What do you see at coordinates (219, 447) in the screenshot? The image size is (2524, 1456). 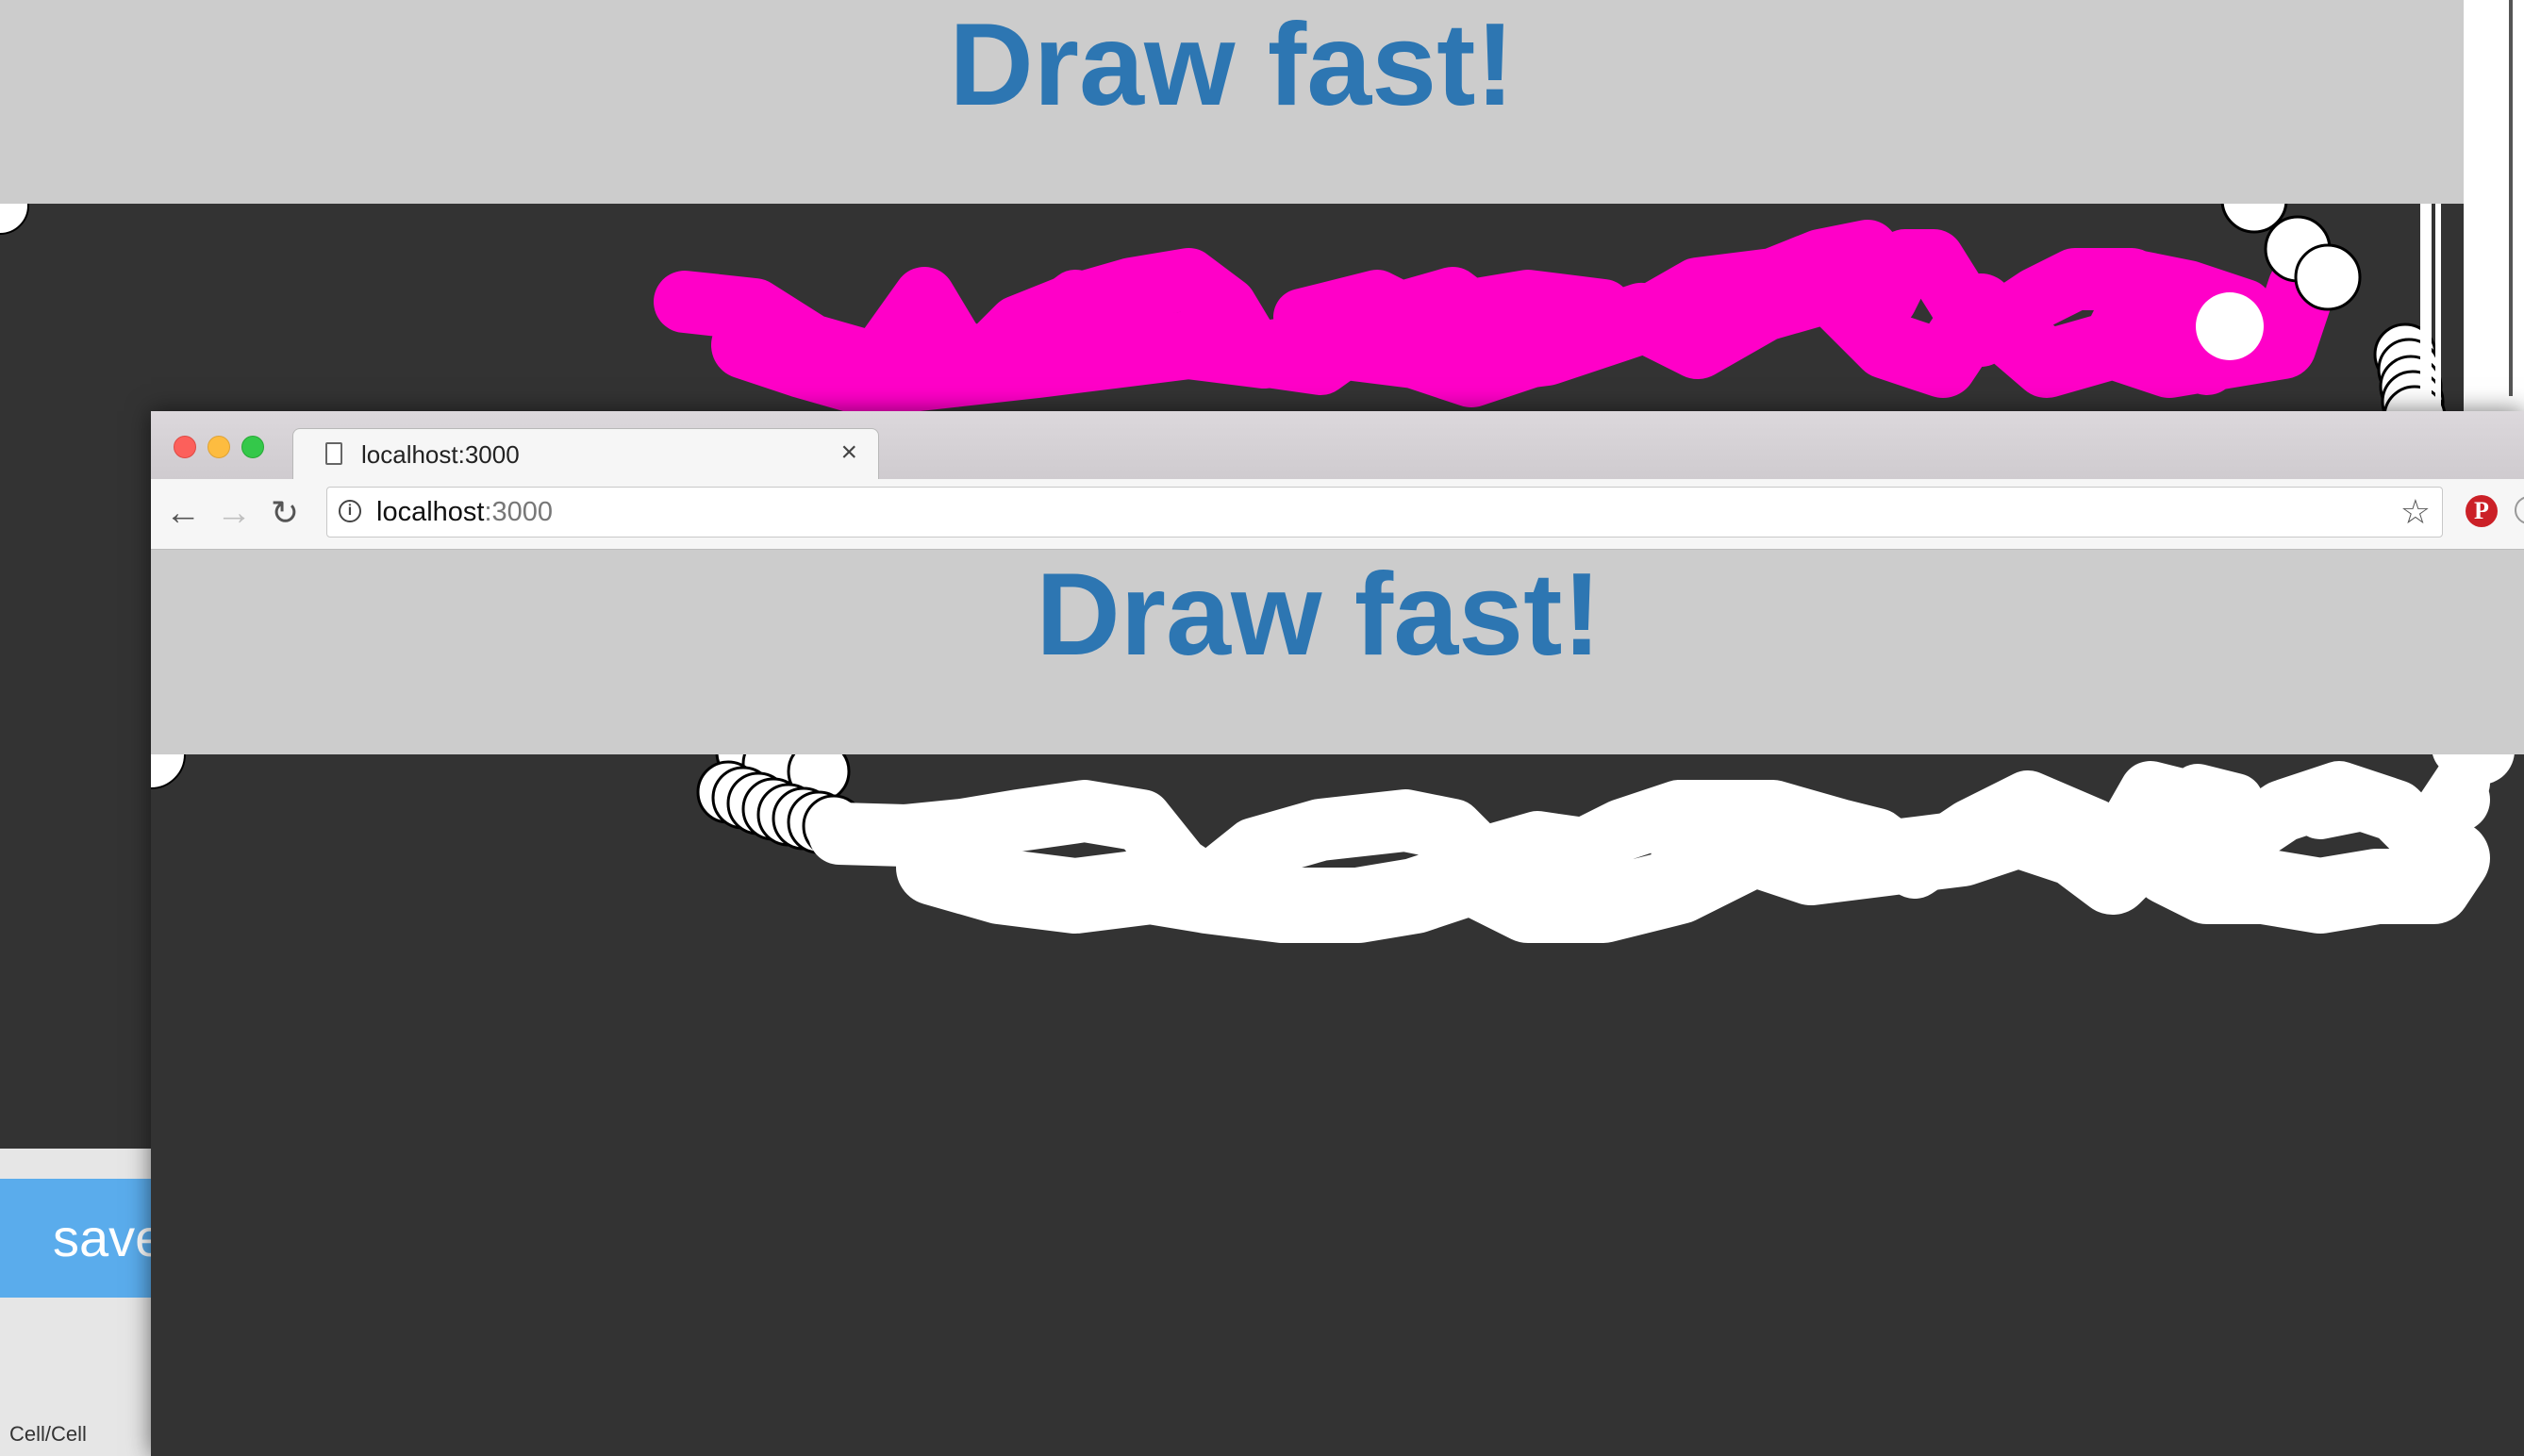 I see `window-minimize-button` at bounding box center [219, 447].